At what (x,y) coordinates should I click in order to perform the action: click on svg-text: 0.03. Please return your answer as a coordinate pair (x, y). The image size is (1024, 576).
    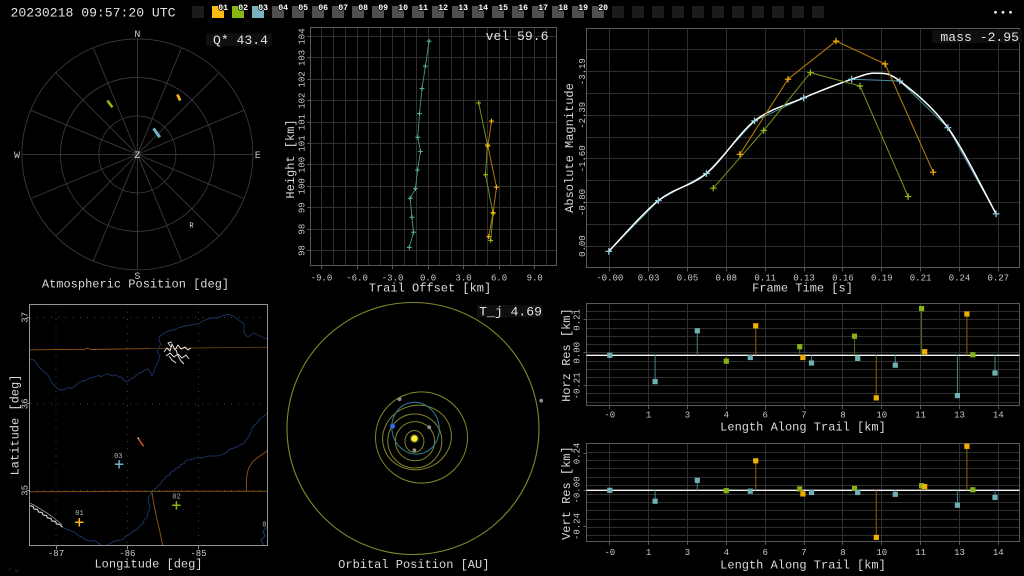
    Looking at the image, I should click on (649, 279).